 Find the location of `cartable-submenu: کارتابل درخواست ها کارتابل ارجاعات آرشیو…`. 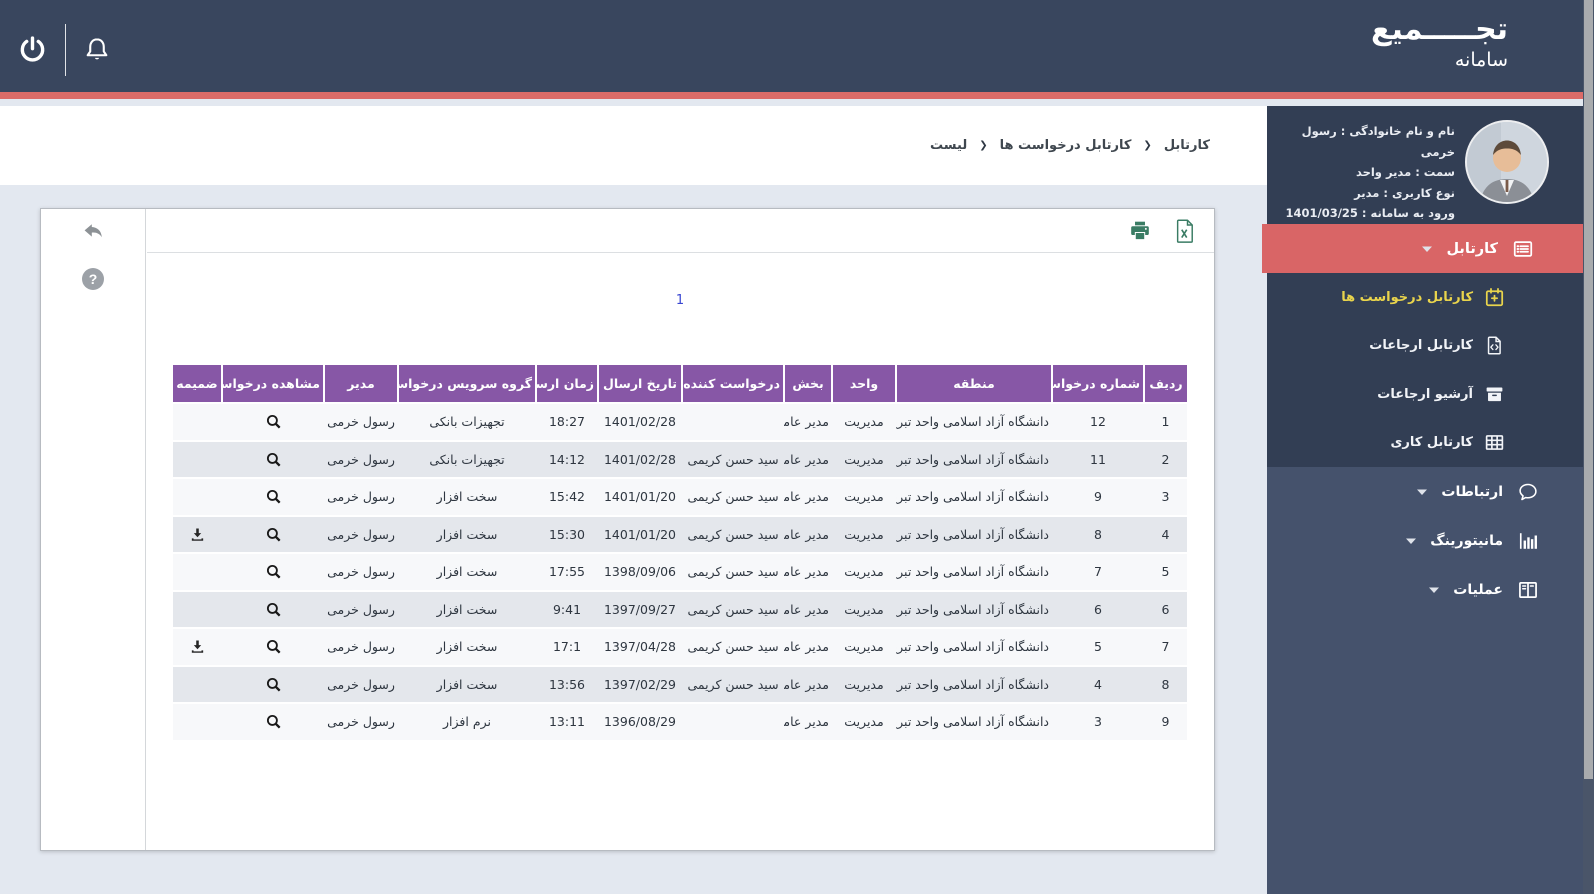

cartable-submenu: کارتابل درخواست ها کارتابل ارجاعات آرشیو… is located at coordinates (1425, 370).